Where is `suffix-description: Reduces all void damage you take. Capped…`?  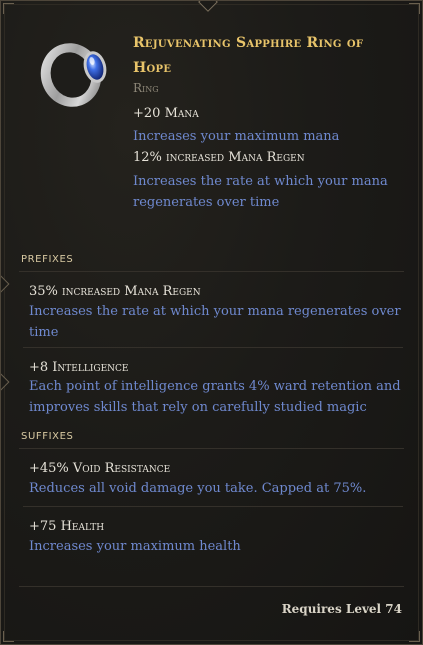 suffix-description: Reduces all void damage you take. Capped… is located at coordinates (198, 488).